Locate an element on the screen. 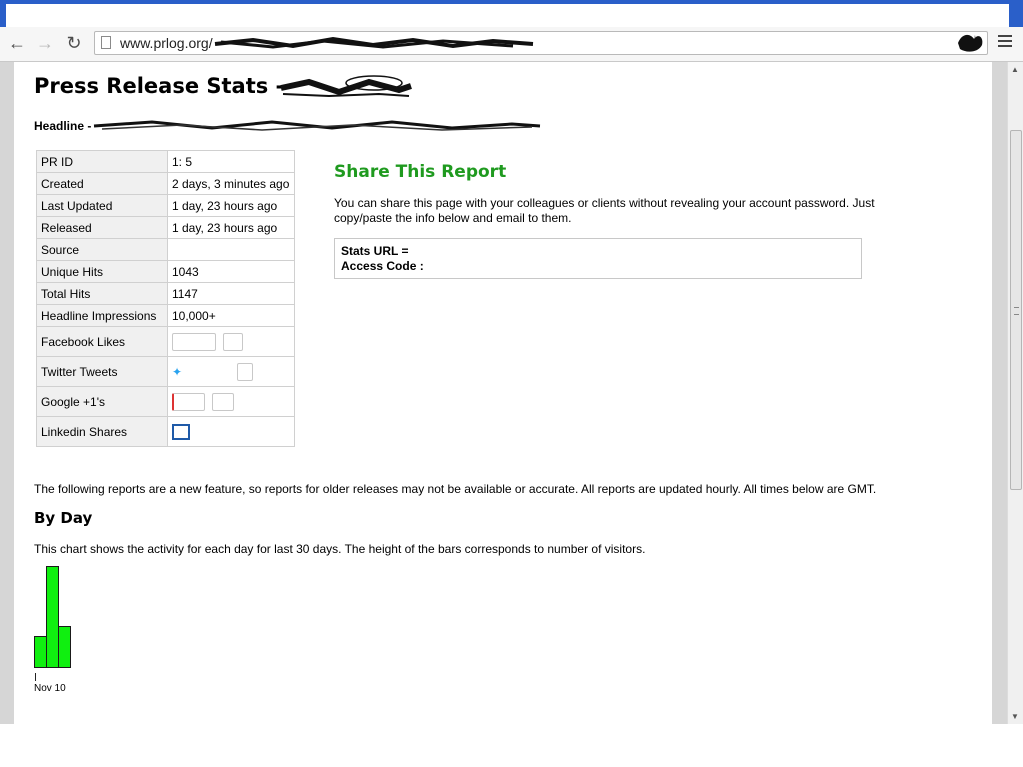 This screenshot has height=767, width=1023. by-day-heading: By Day is located at coordinates (63, 518).